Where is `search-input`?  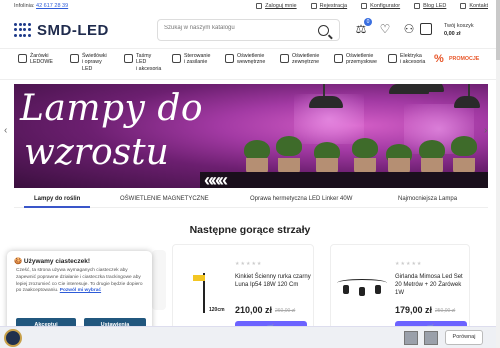
search-input is located at coordinates (234, 28).